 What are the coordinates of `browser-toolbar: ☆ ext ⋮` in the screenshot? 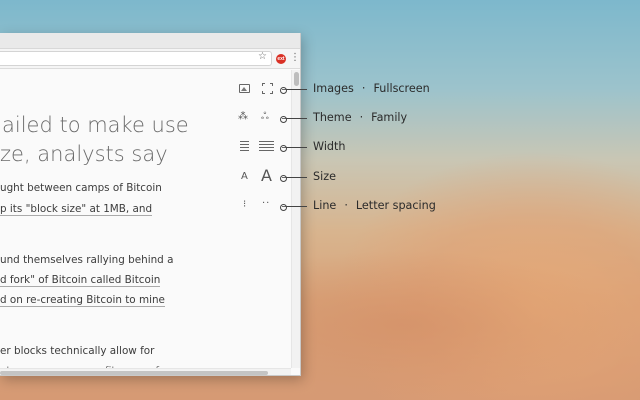 It's located at (150, 59).